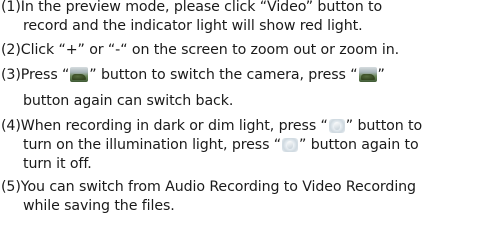 This screenshot has height=247, width=488. What do you see at coordinates (381, 75) in the screenshot?
I see `step3-text-after: ”` at bounding box center [381, 75].